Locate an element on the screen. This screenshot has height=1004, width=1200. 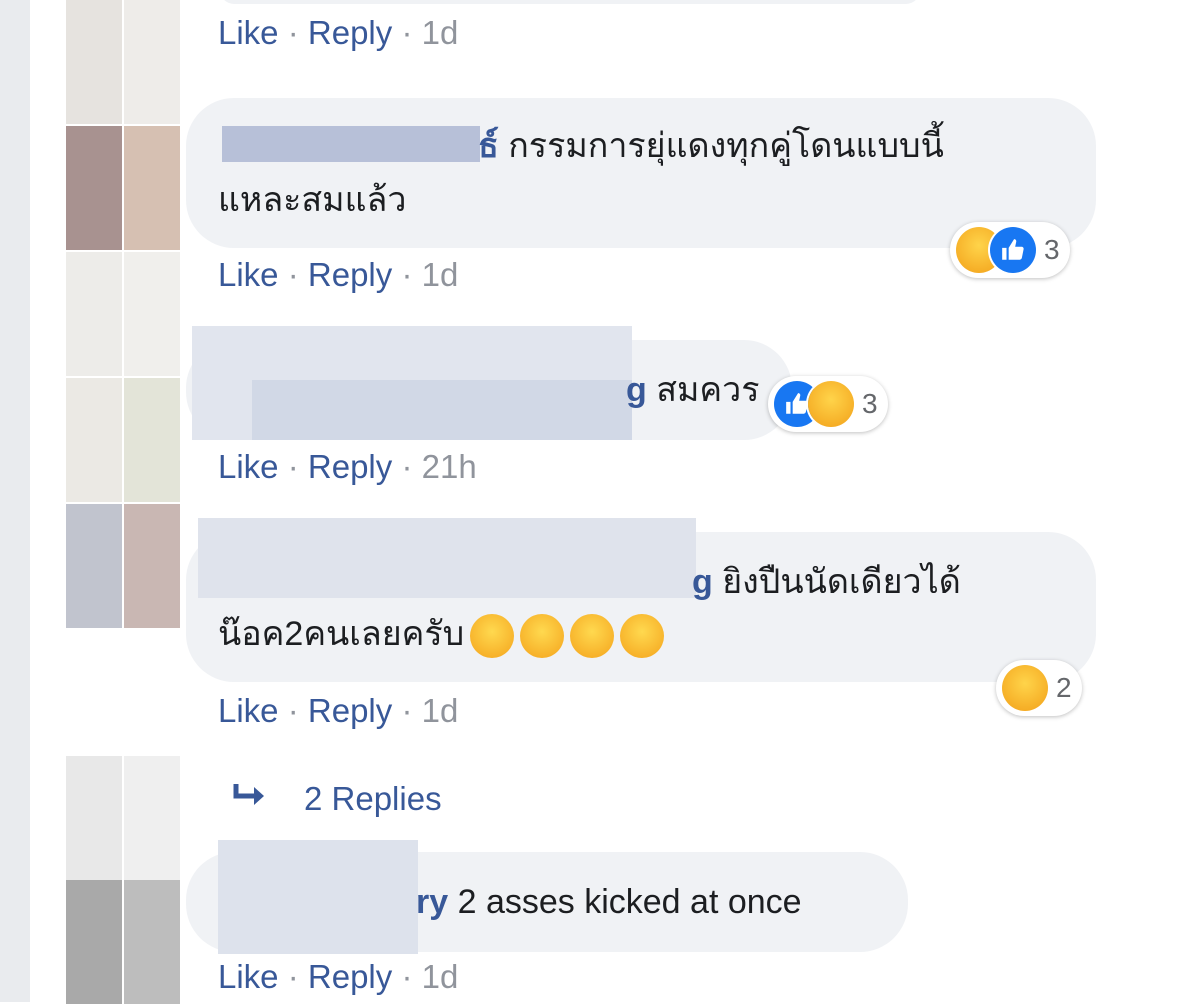
comment-text-line1: กรรมการยุ่แดงทุกคู่โดนแบบนี้ is located at coordinates (726, 146).